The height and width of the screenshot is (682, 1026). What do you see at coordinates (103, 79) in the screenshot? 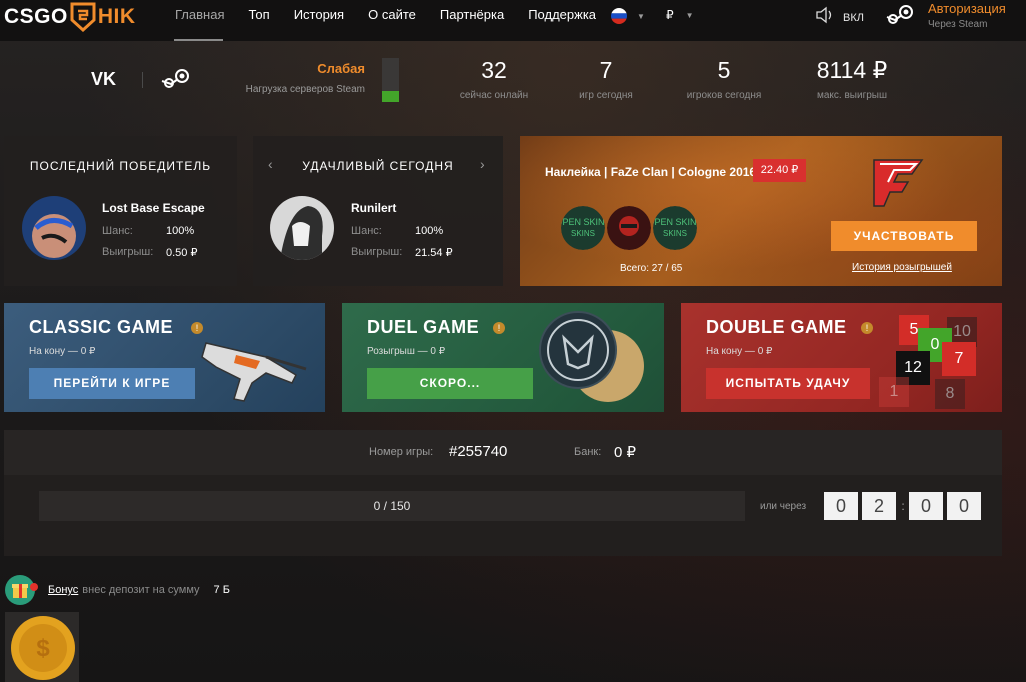
I see `vk-icon: VK` at bounding box center [103, 79].